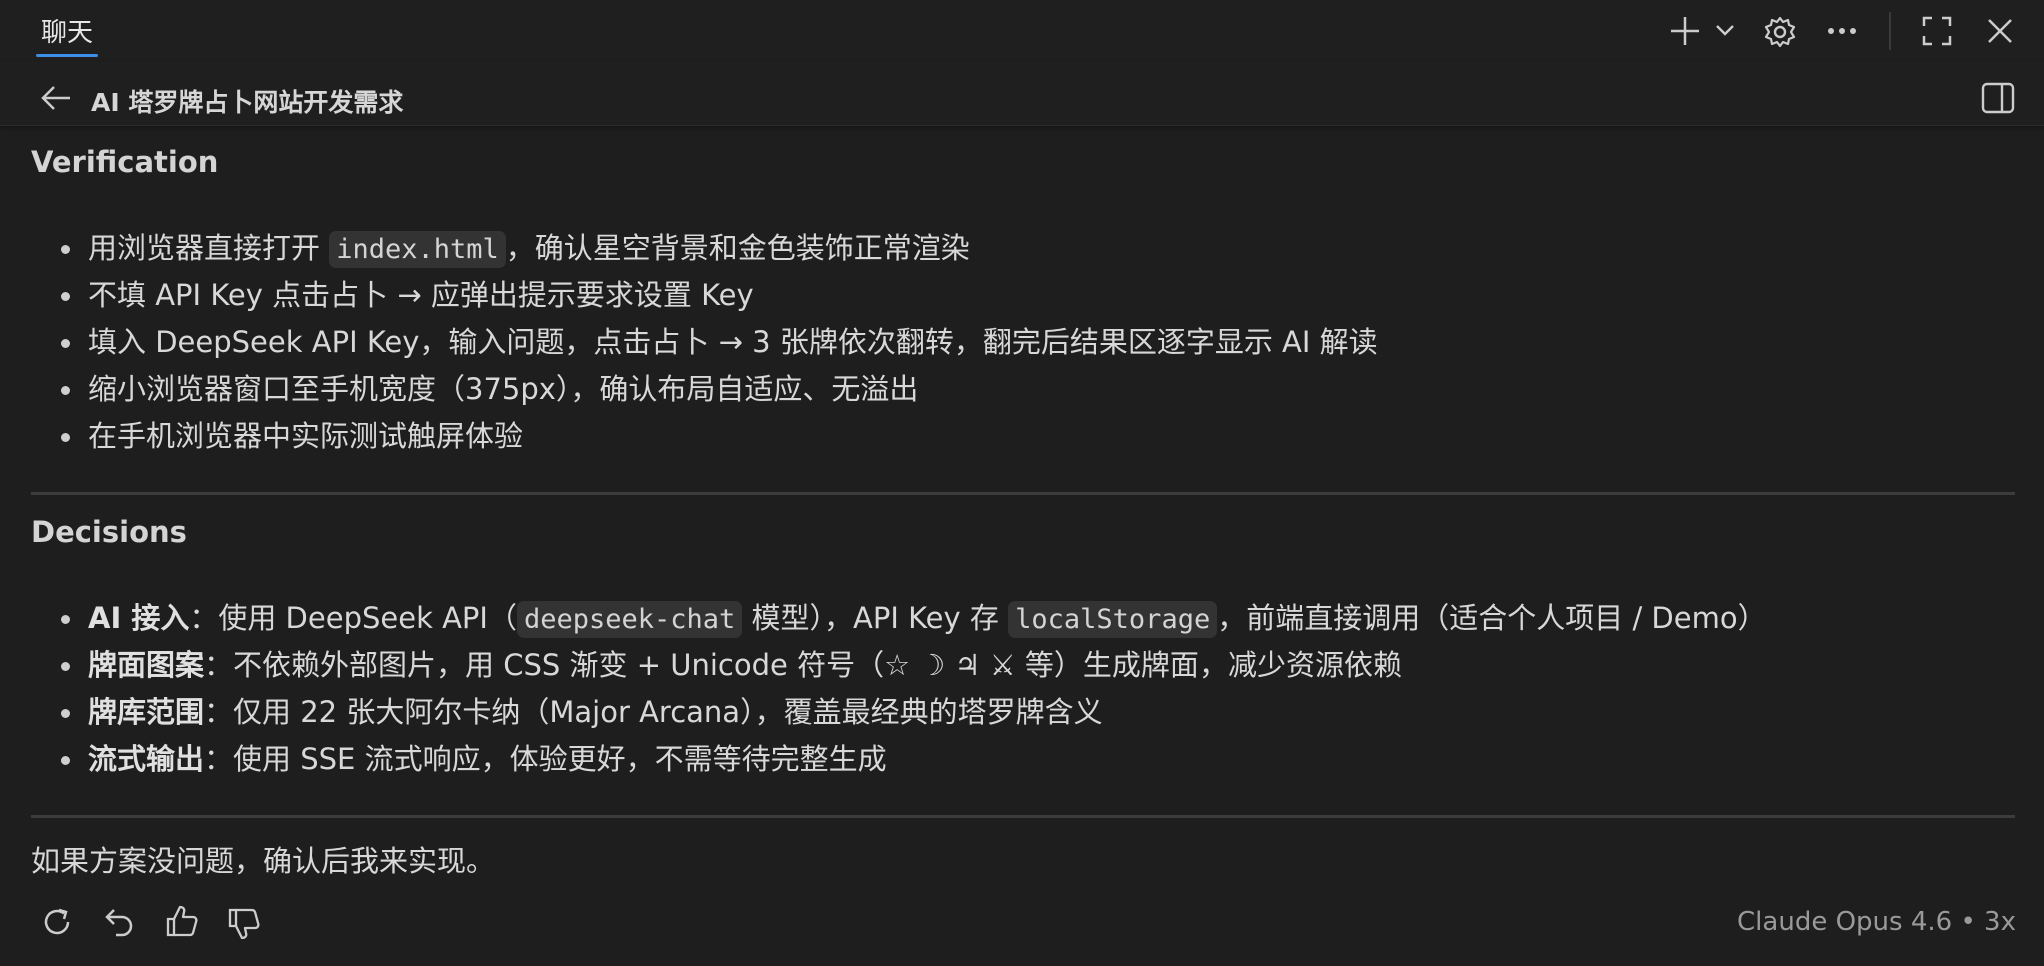 The image size is (2044, 966). I want to click on thumbs-down-icon, so click(244, 924).